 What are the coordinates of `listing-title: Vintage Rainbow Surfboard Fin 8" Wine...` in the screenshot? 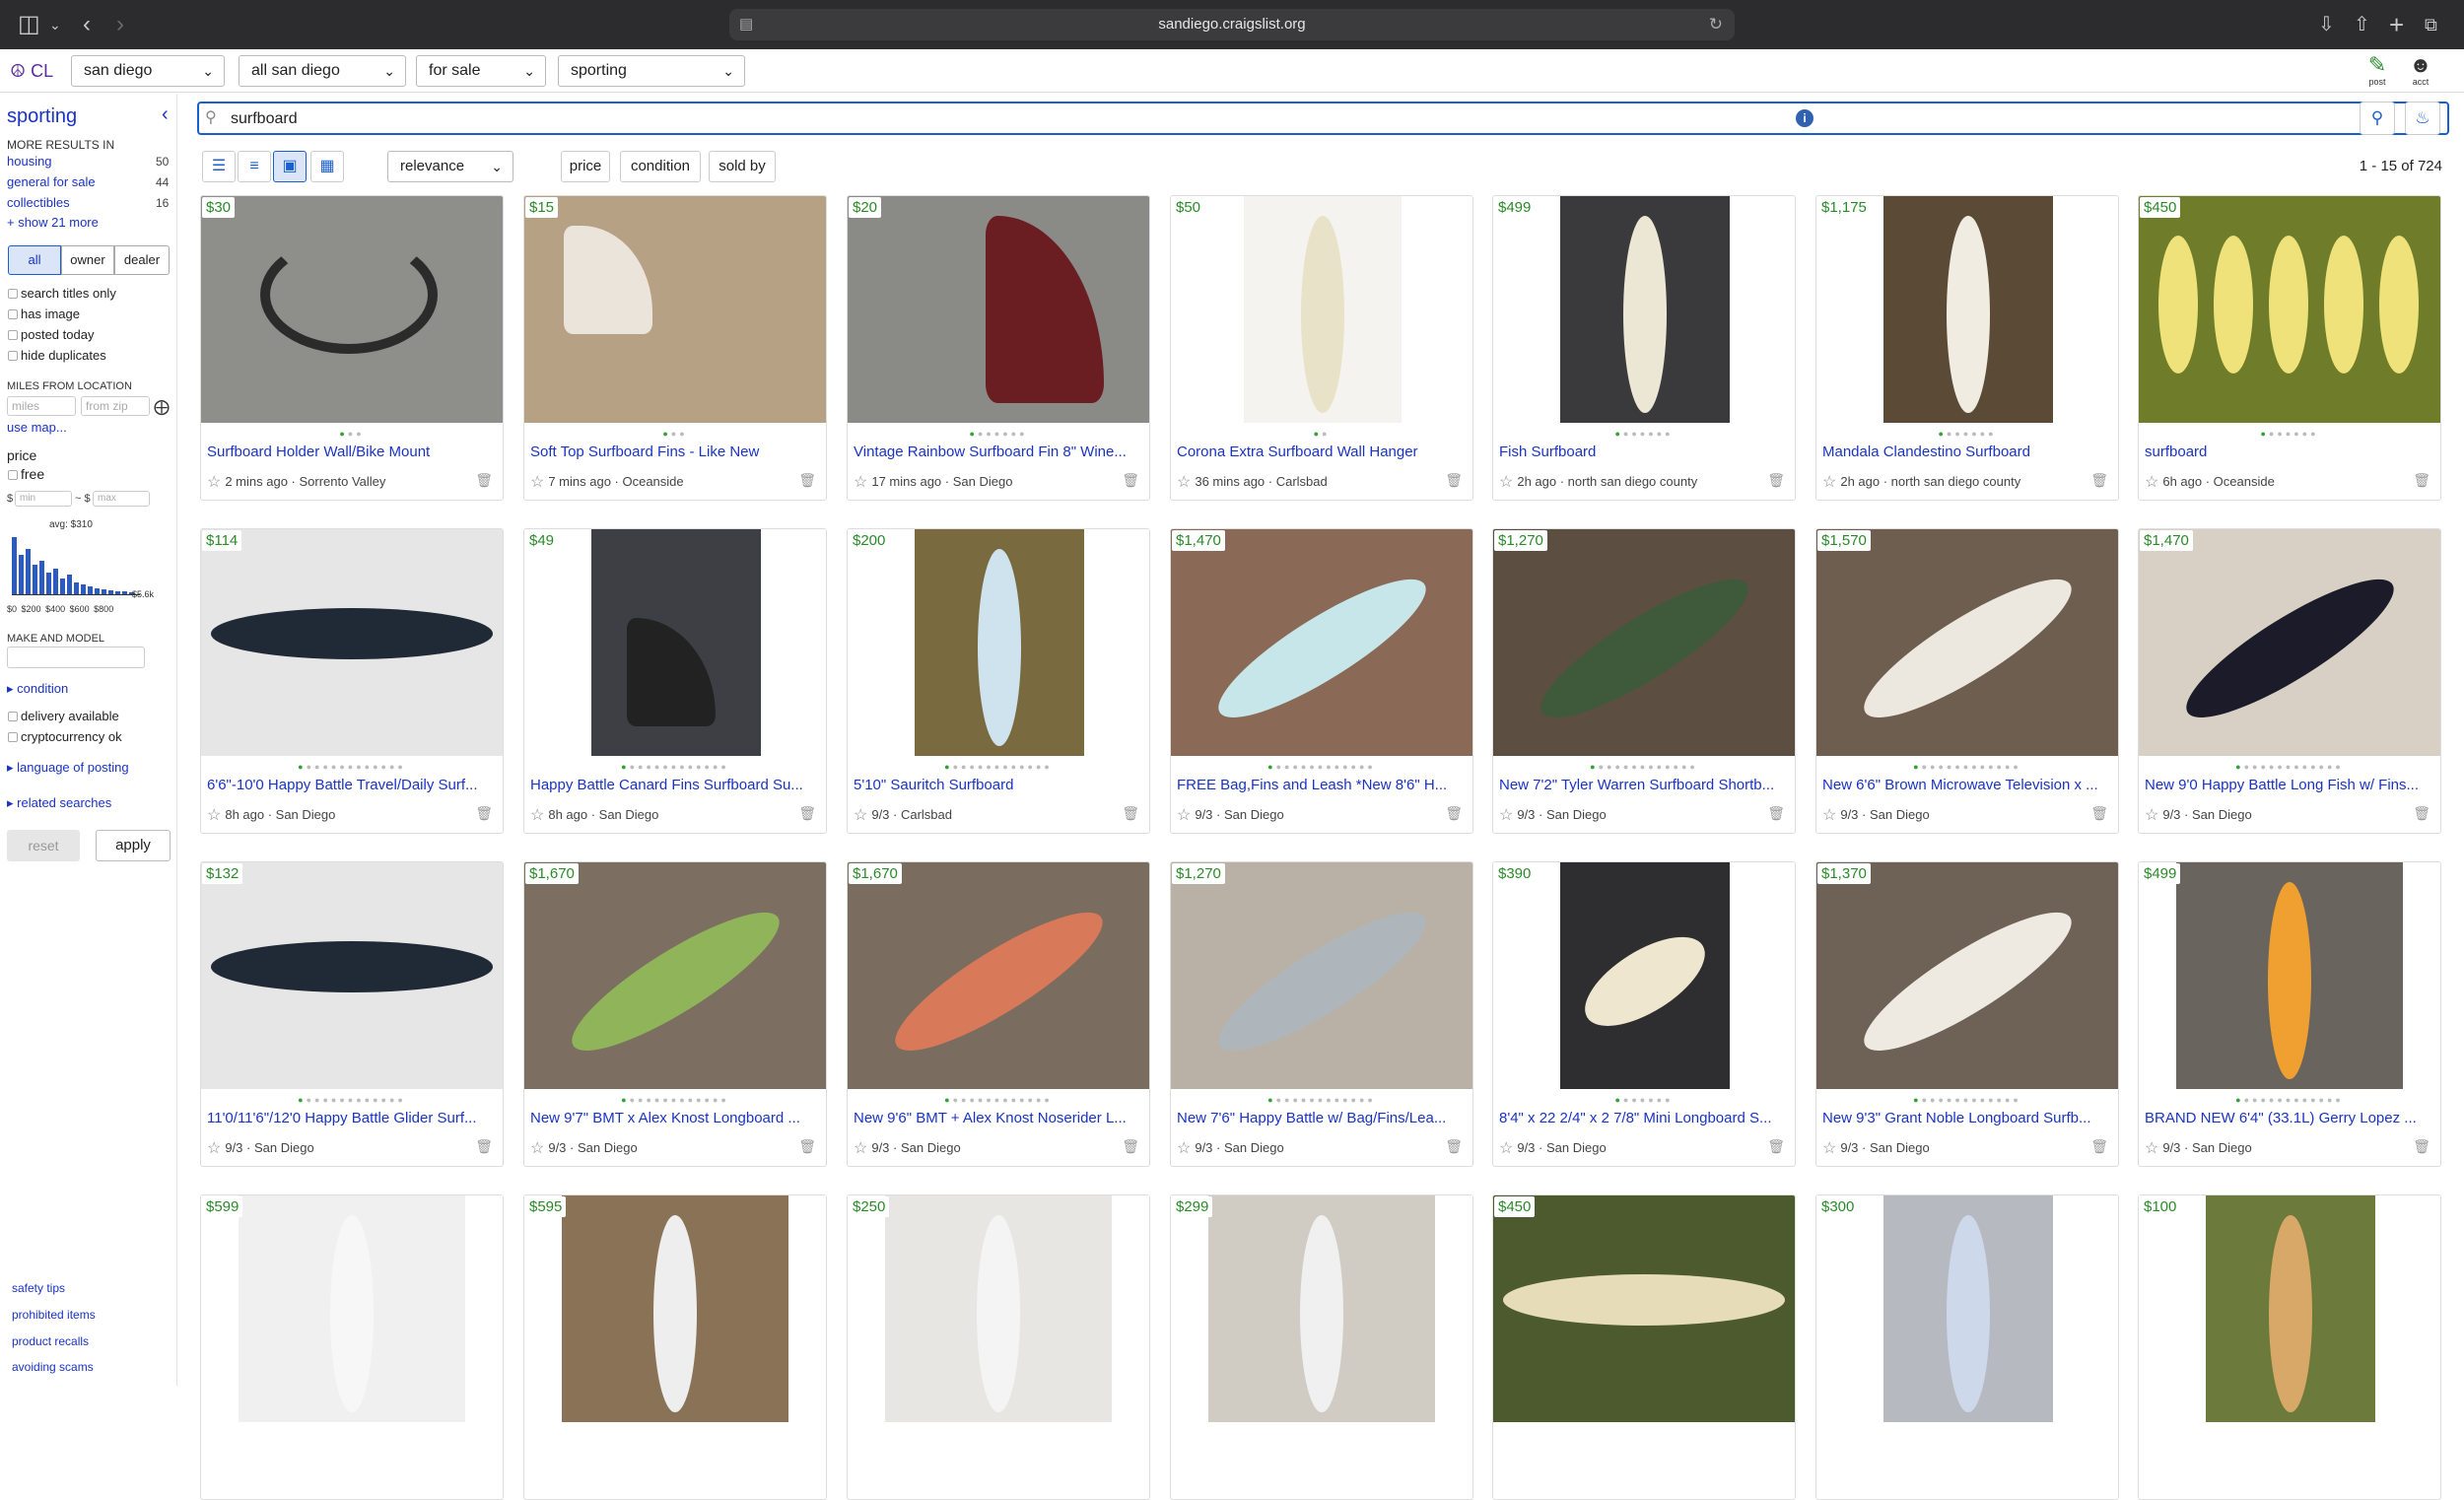 It's located at (998, 451).